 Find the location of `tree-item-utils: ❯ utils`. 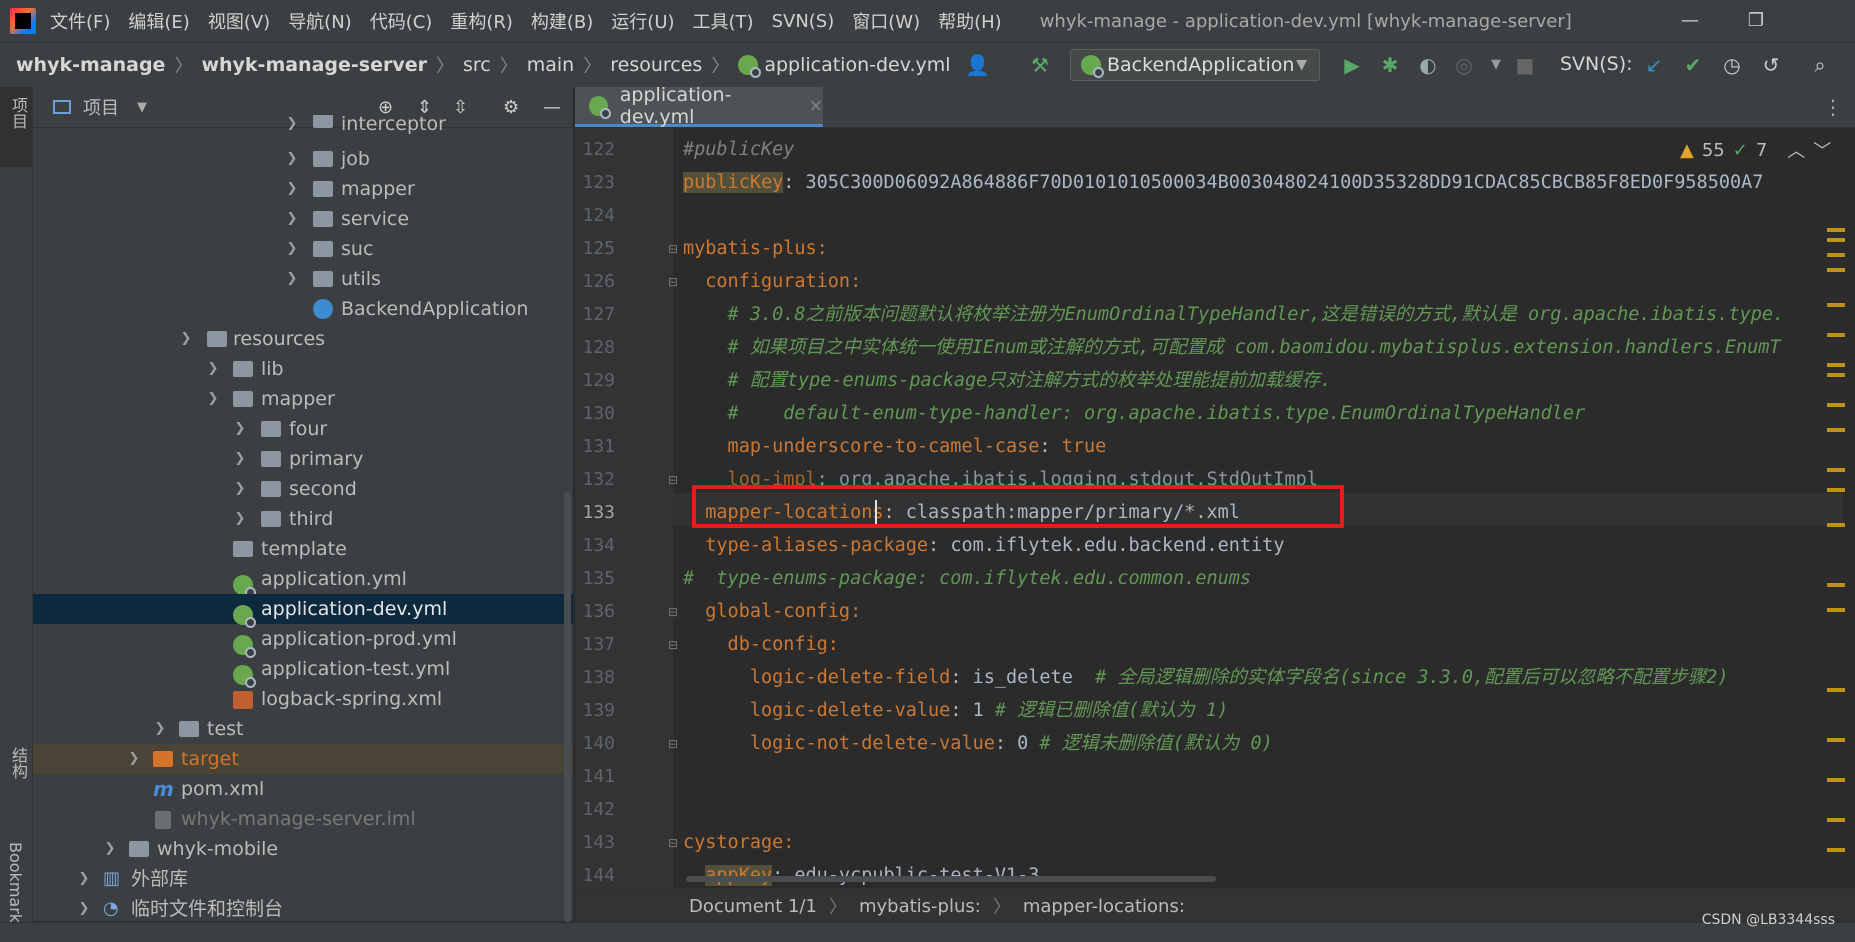

tree-item-utils: ❯ utils is located at coordinates (303, 279).